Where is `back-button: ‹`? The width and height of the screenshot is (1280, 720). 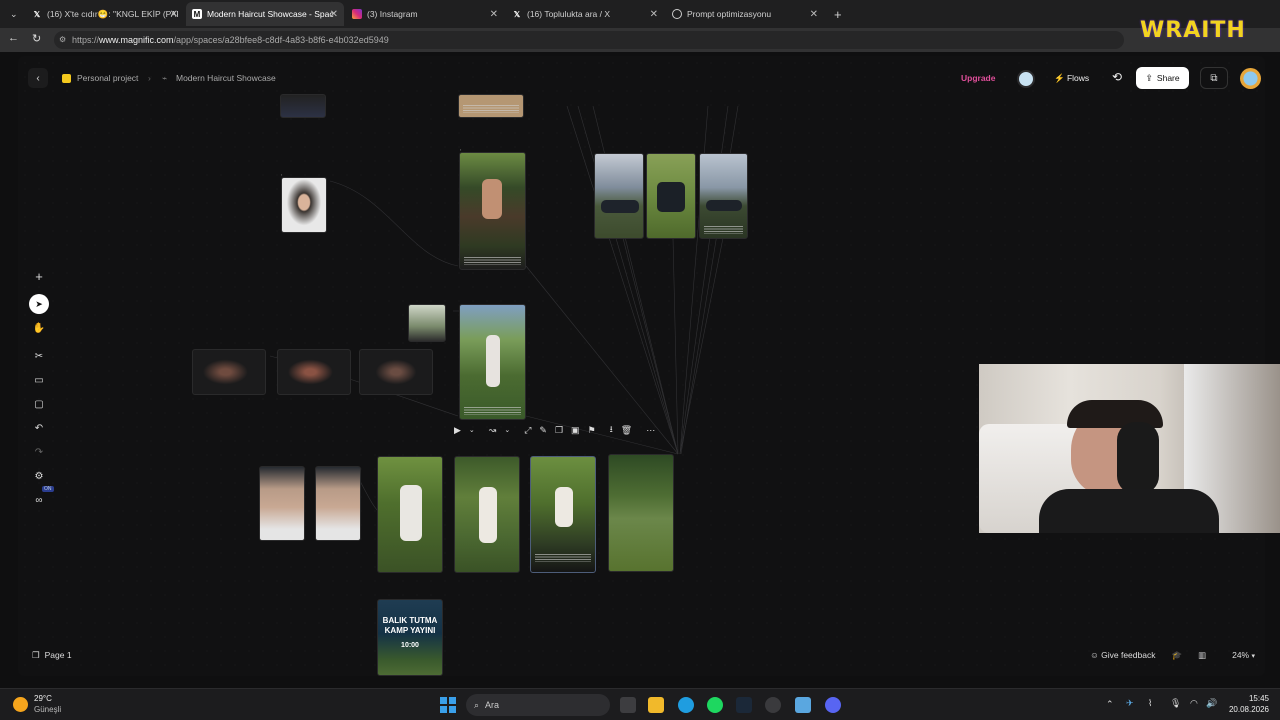
back-button: ‹ is located at coordinates (38, 78).